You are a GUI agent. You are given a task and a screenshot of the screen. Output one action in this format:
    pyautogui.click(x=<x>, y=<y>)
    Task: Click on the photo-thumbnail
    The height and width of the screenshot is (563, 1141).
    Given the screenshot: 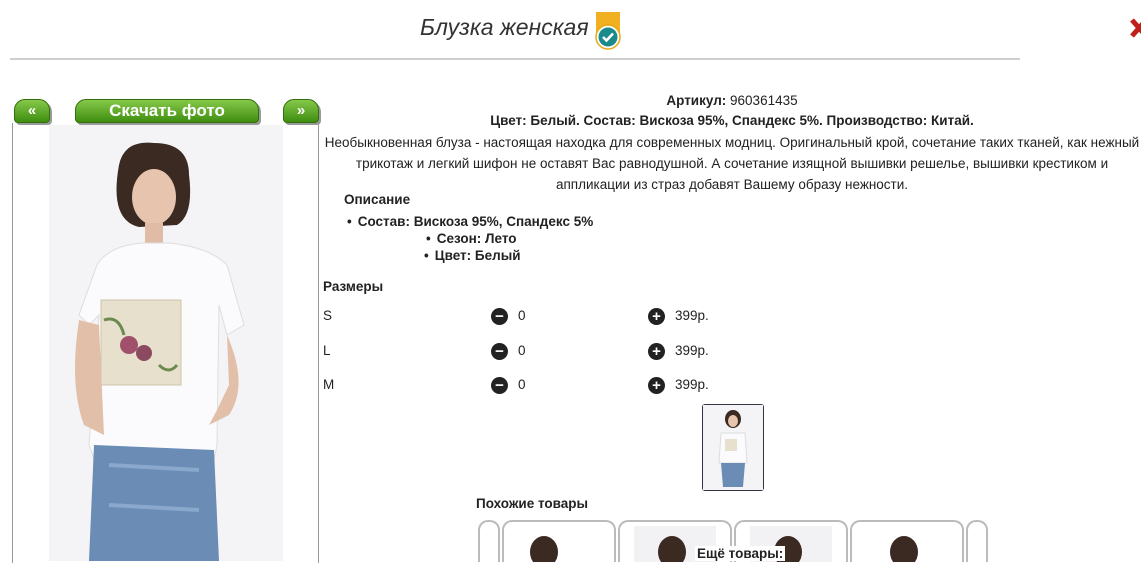 What is the action you would take?
    pyautogui.click(x=733, y=447)
    